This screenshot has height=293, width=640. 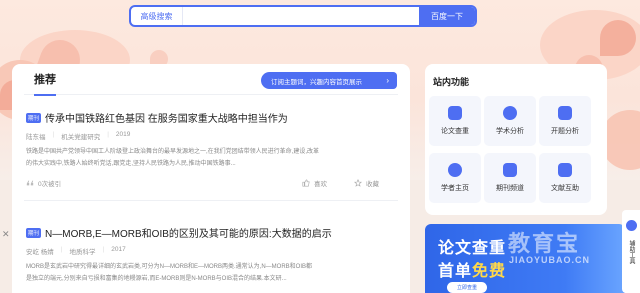 I want to click on article-meta: 安屹 杨婧 | 地质科学 | 2017, so click(x=212, y=251).